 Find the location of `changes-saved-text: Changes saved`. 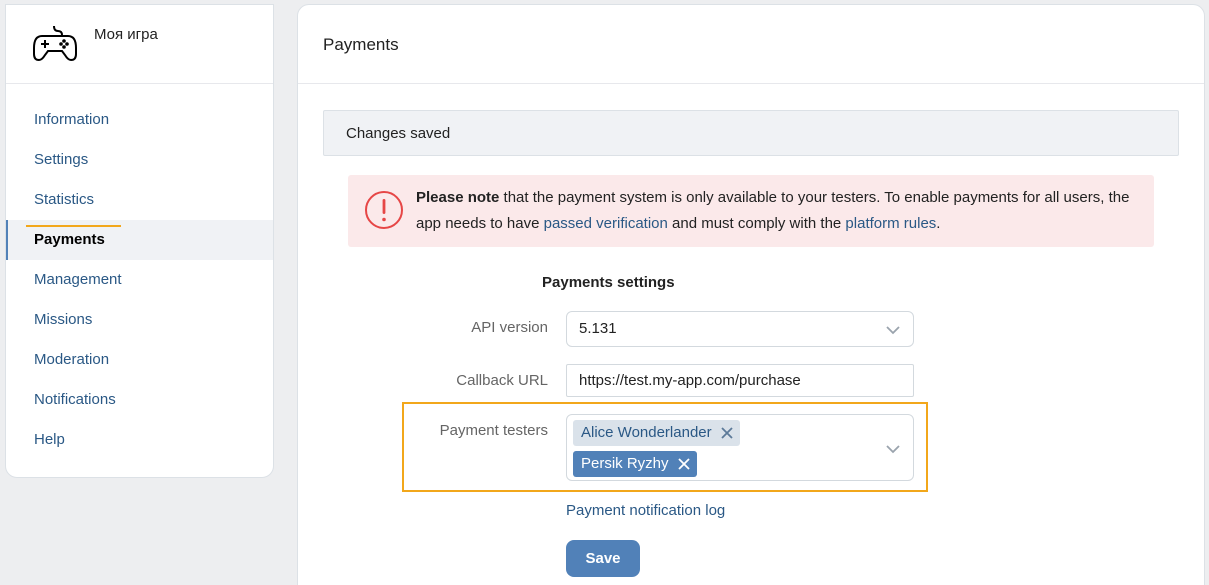

changes-saved-text: Changes saved is located at coordinates (398, 133).